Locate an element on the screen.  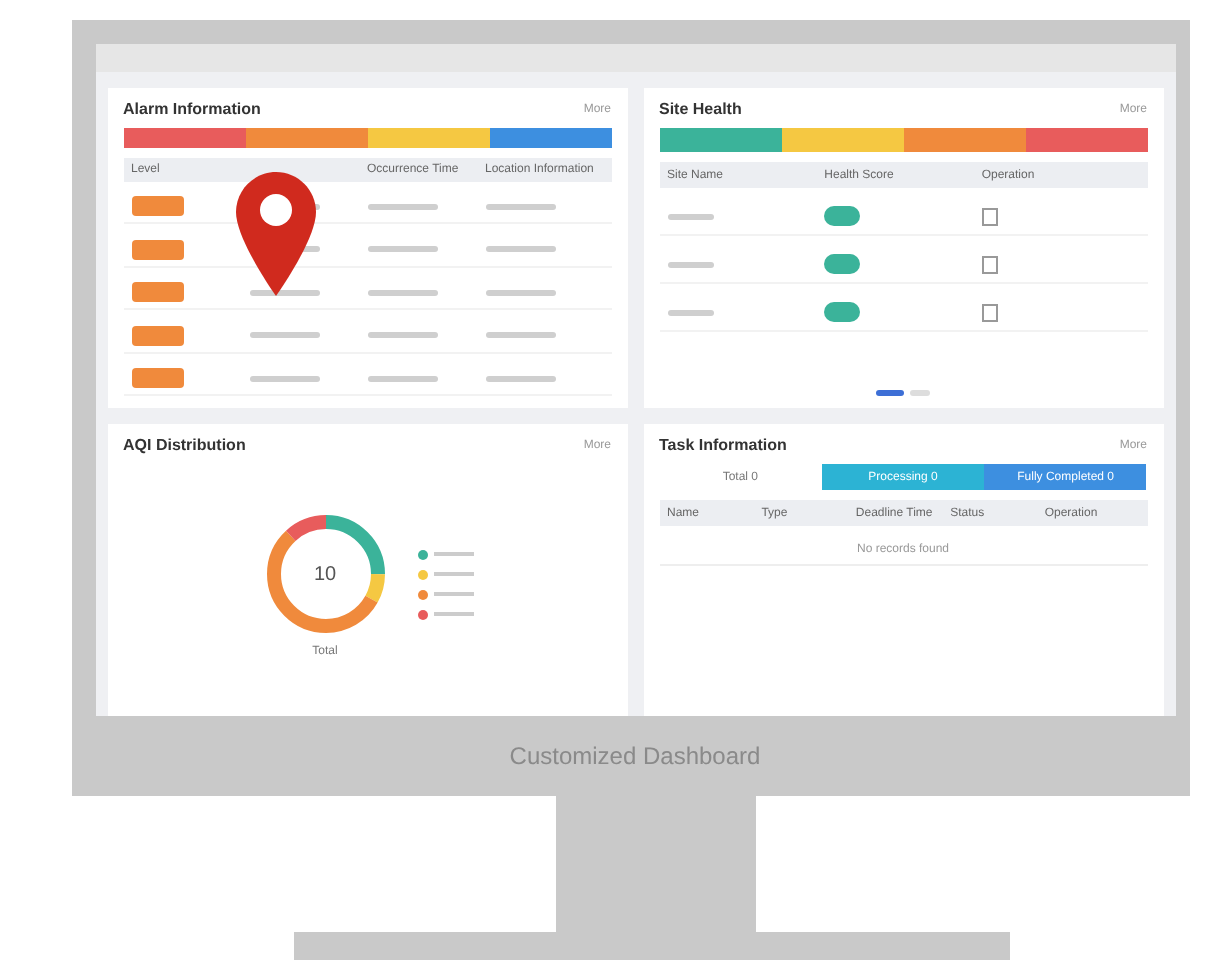
card-title: Alarm Information is located at coordinates (192, 109).